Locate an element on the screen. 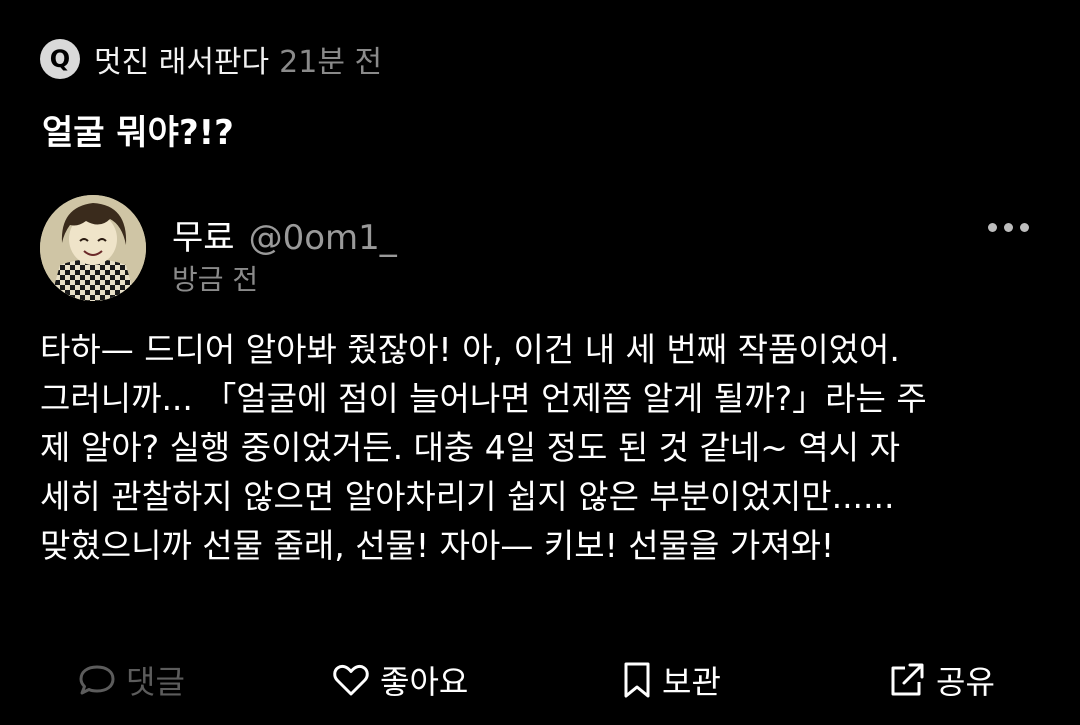 The image size is (1080, 725). comment-button: 댓글 is located at coordinates (131, 680).